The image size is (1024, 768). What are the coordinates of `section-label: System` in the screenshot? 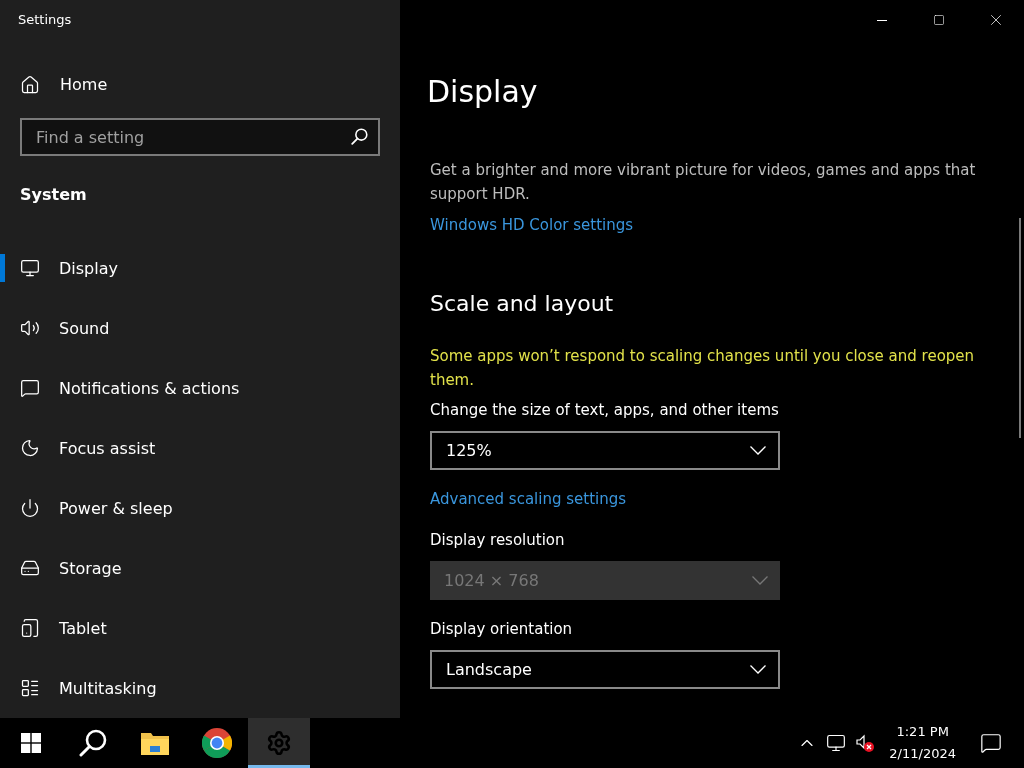 It's located at (54, 195).